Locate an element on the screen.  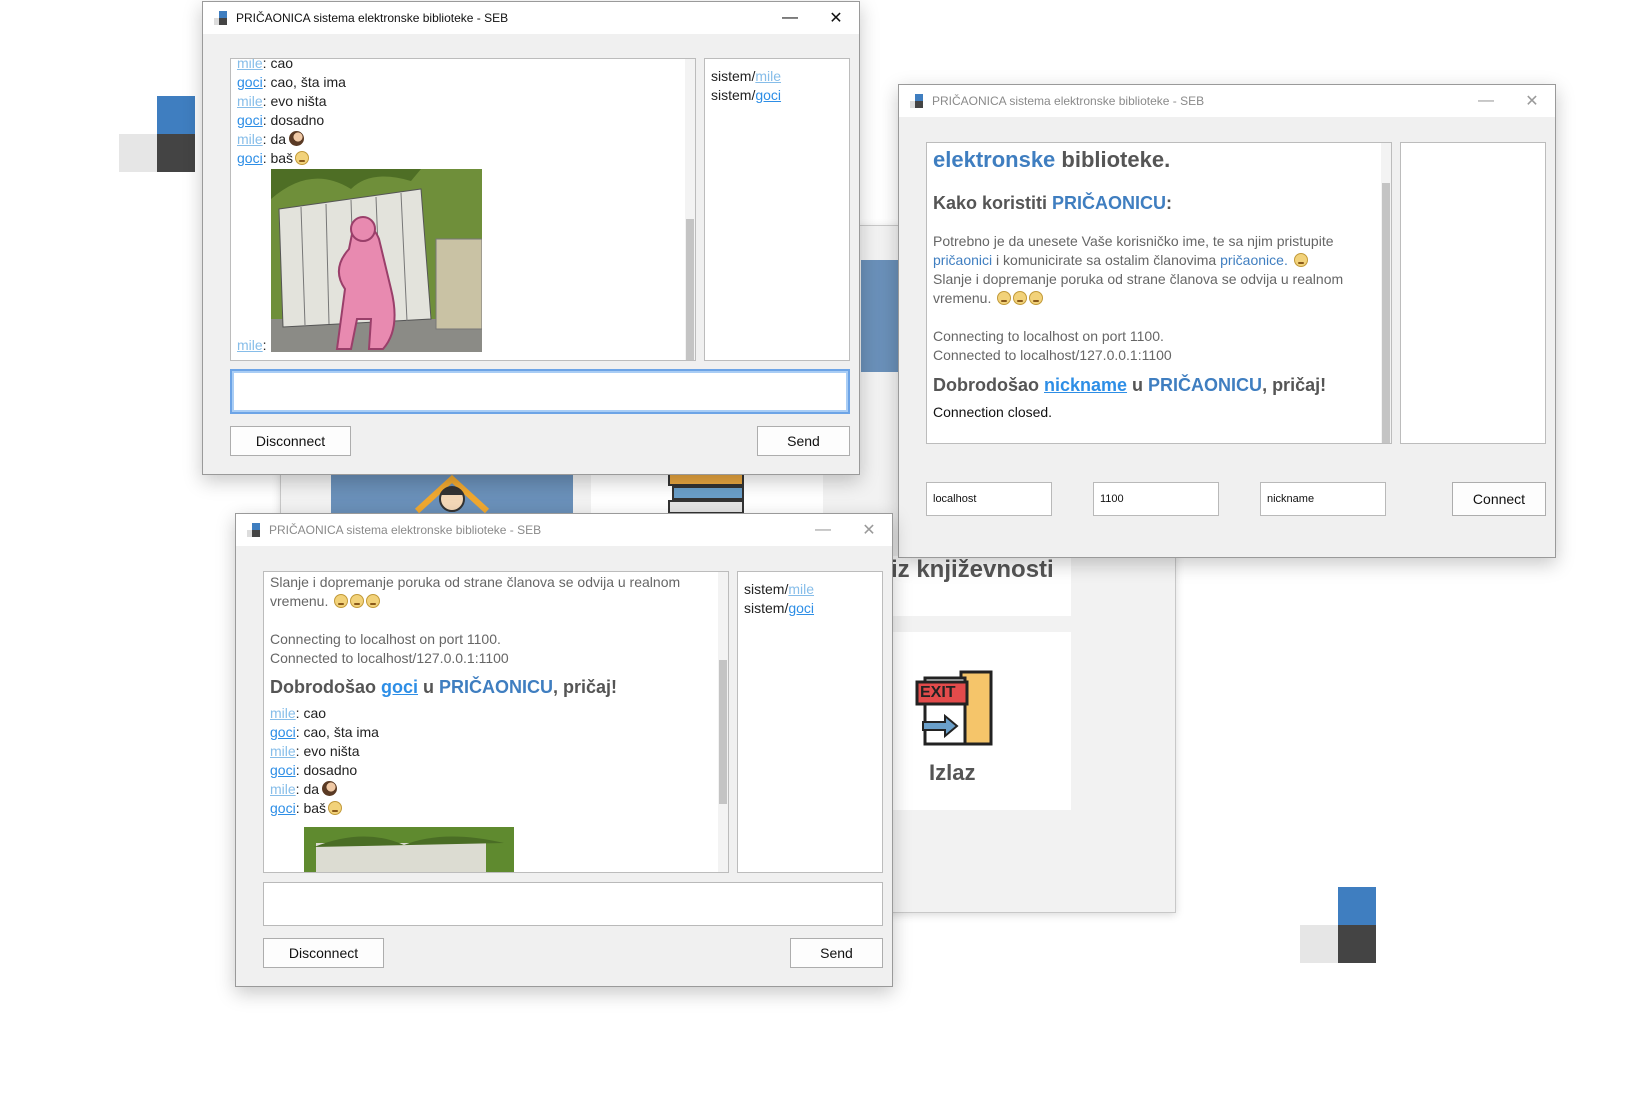
message-text: : is located at coordinates (264, 345).